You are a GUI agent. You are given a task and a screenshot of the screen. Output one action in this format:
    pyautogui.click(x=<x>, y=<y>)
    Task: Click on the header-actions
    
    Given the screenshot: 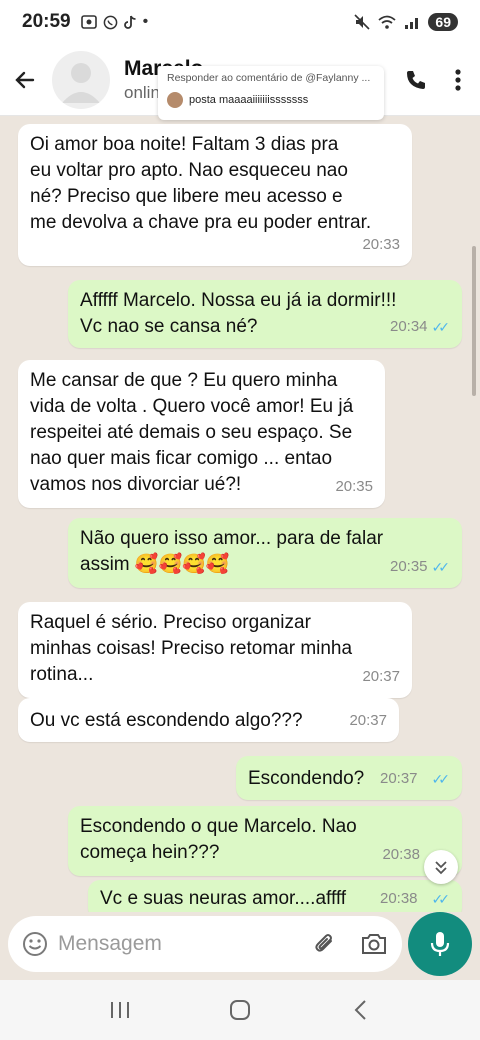 What is the action you would take?
    pyautogui.click(x=437, y=80)
    